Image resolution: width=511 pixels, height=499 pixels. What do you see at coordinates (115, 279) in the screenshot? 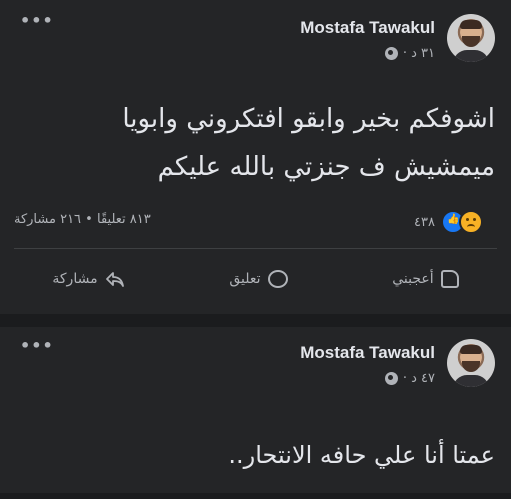
I see `share-arrow-icon` at bounding box center [115, 279].